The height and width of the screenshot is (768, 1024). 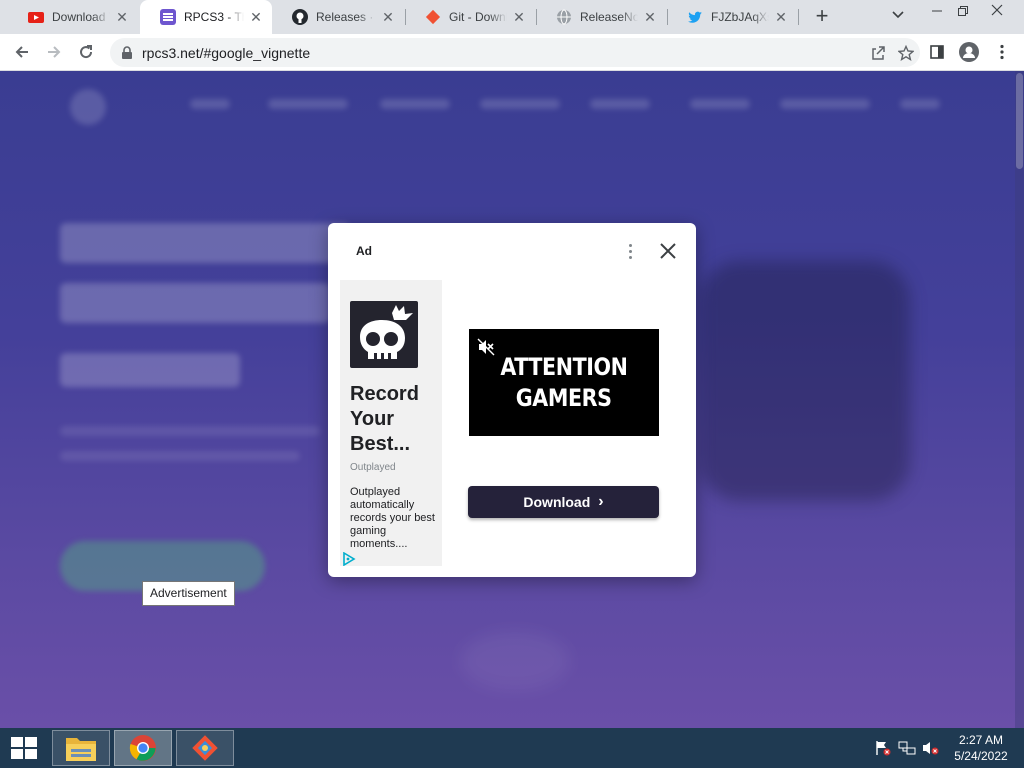 What do you see at coordinates (931, 748) in the screenshot?
I see `volume-muted-icon` at bounding box center [931, 748].